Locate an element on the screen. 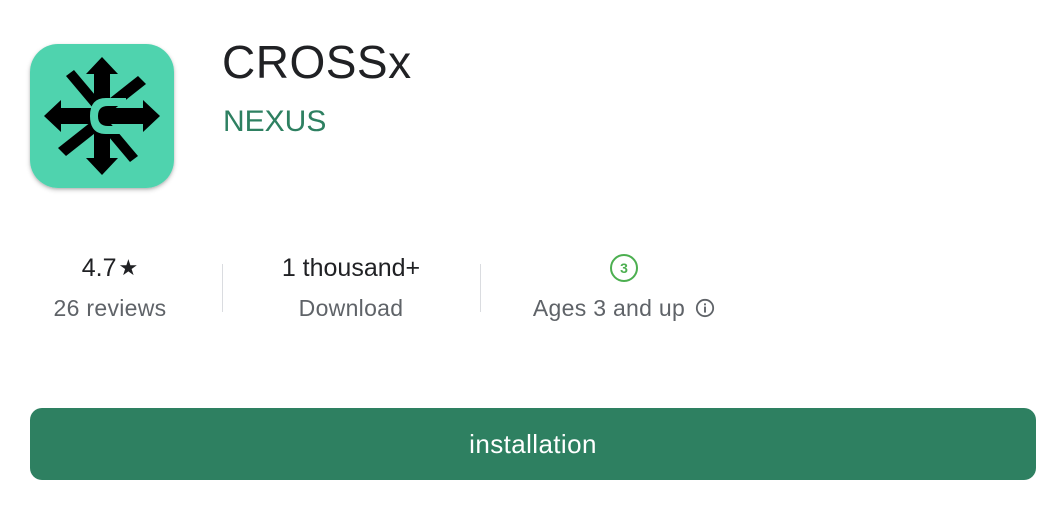 Image resolution: width=1064 pixels, height=506 pixels. crossx-logo-icon is located at coordinates (102, 116).